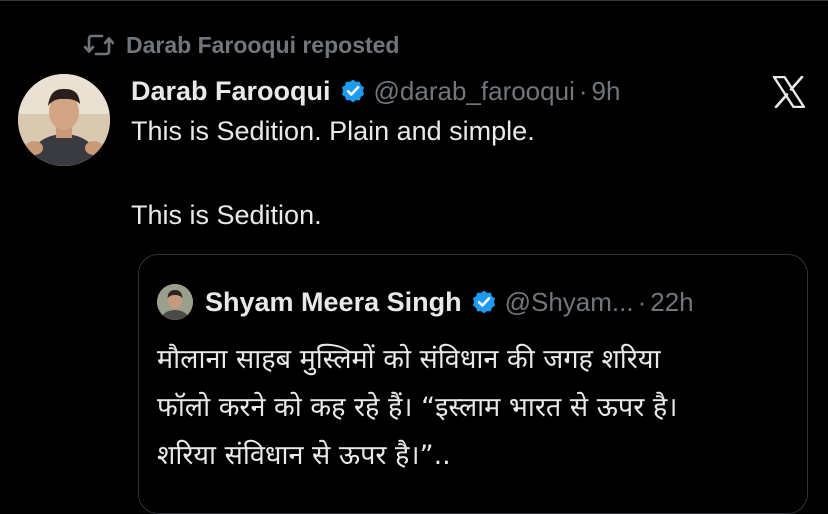 This screenshot has width=828, height=514. I want to click on quoted-author-name: Shyam Meera Singh, so click(333, 302).